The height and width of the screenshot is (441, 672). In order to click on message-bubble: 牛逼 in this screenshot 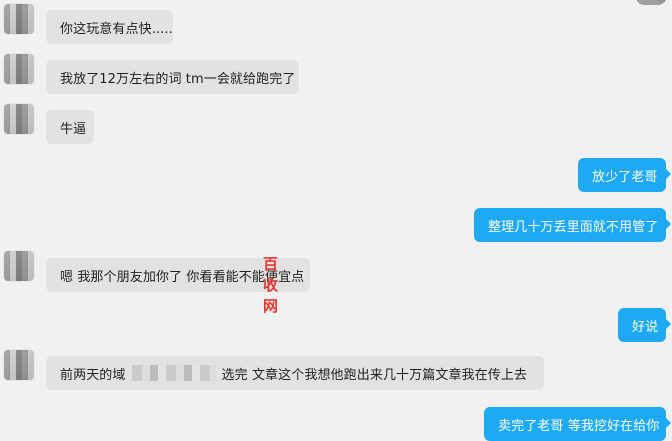, I will do `click(70, 127)`.